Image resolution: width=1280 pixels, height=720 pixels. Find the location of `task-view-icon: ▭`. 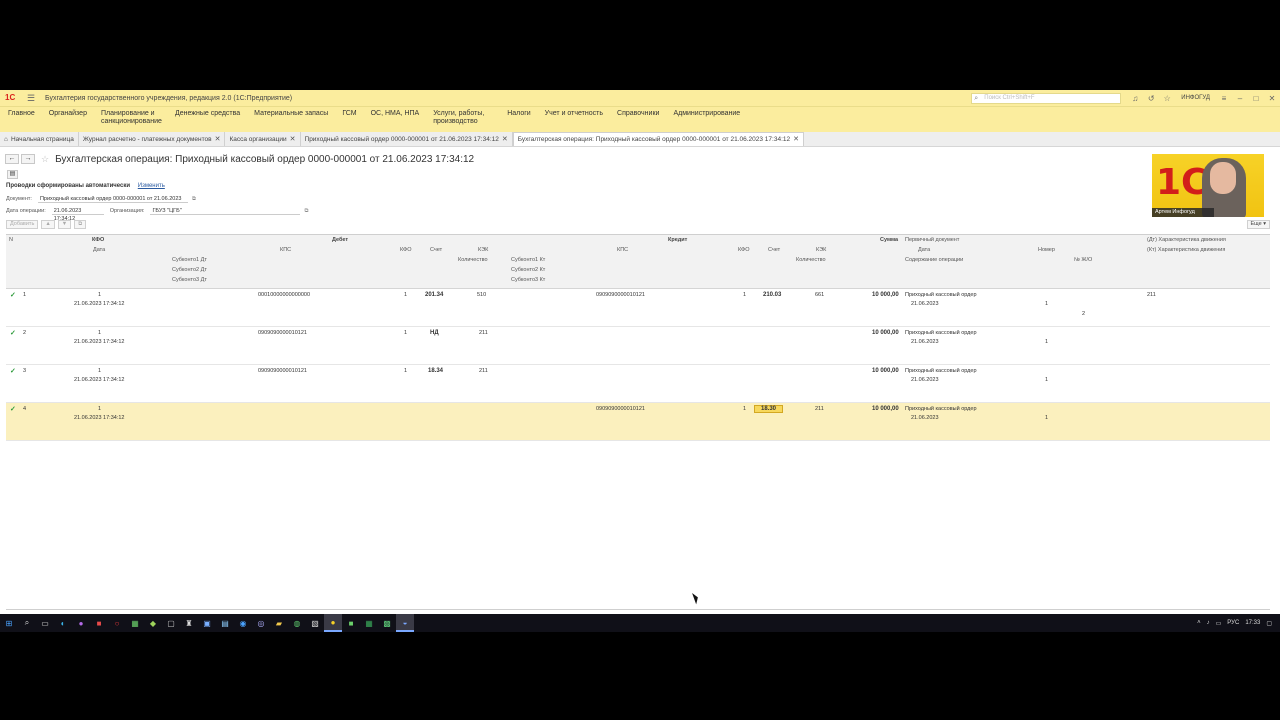

task-view-icon: ▭ is located at coordinates (45, 623).